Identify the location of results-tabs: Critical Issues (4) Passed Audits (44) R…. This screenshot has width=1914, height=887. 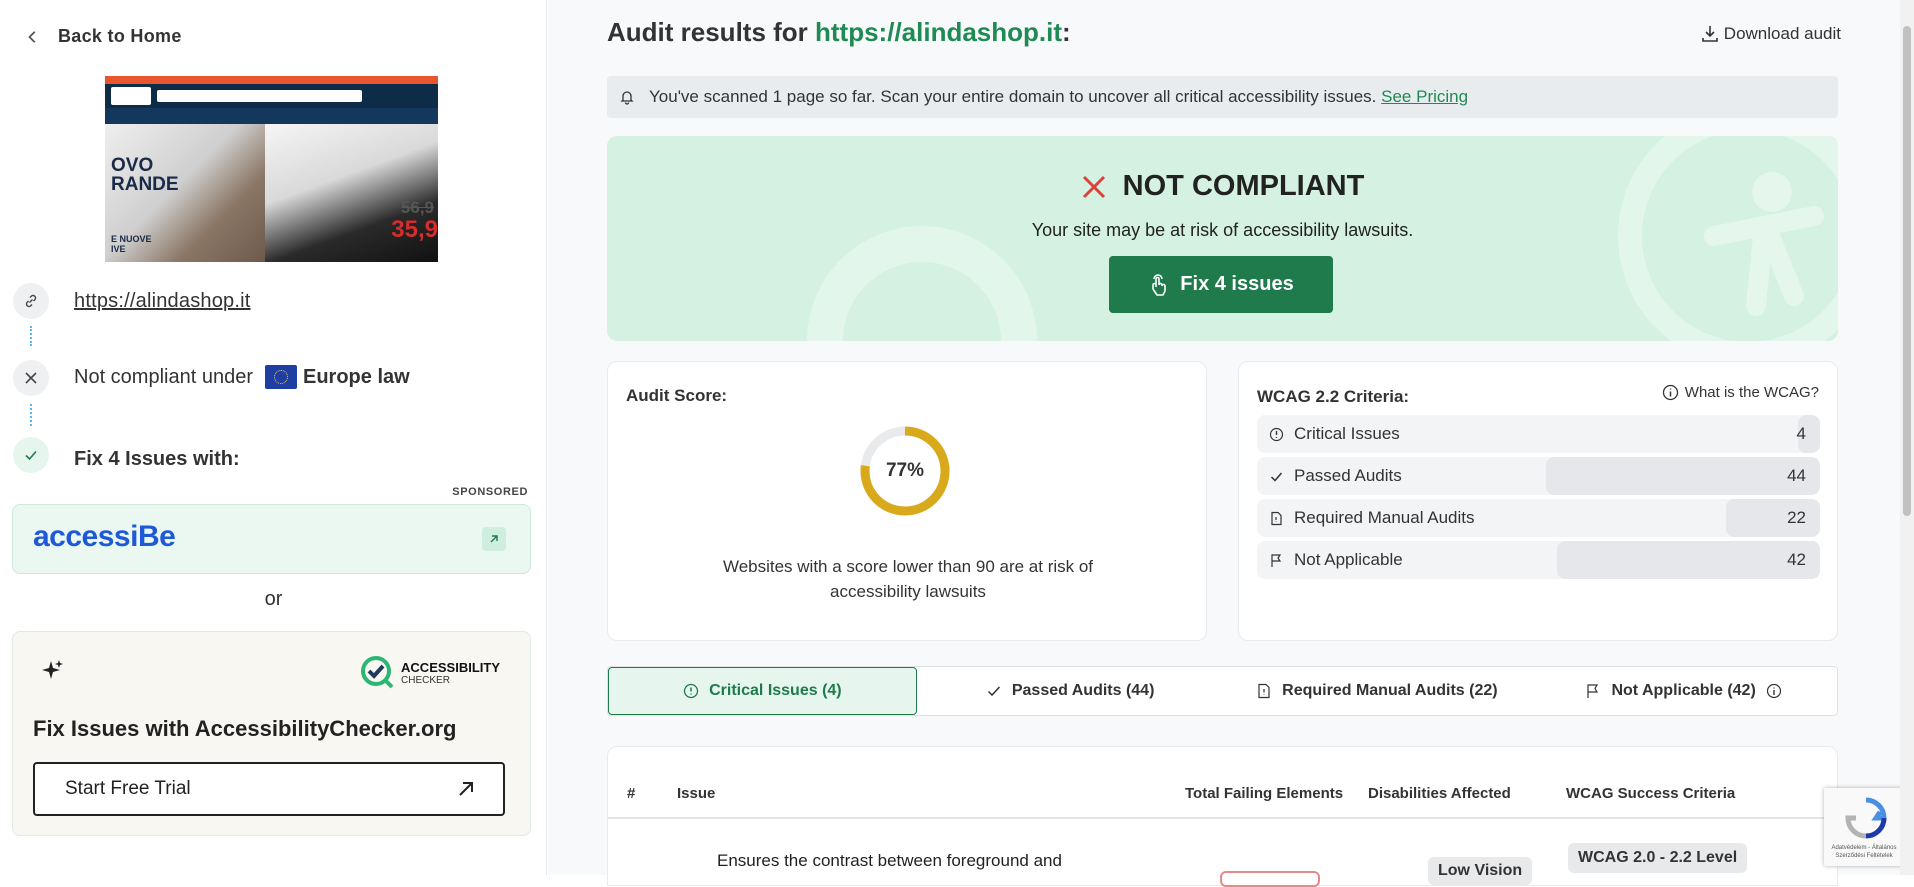
(1222, 691).